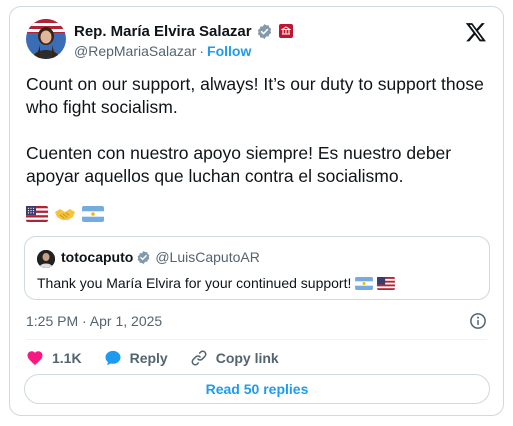  Describe the element at coordinates (94, 321) in the screenshot. I see `tweet-timestamp: 1:25 PM · Apr 1, 2025` at that location.